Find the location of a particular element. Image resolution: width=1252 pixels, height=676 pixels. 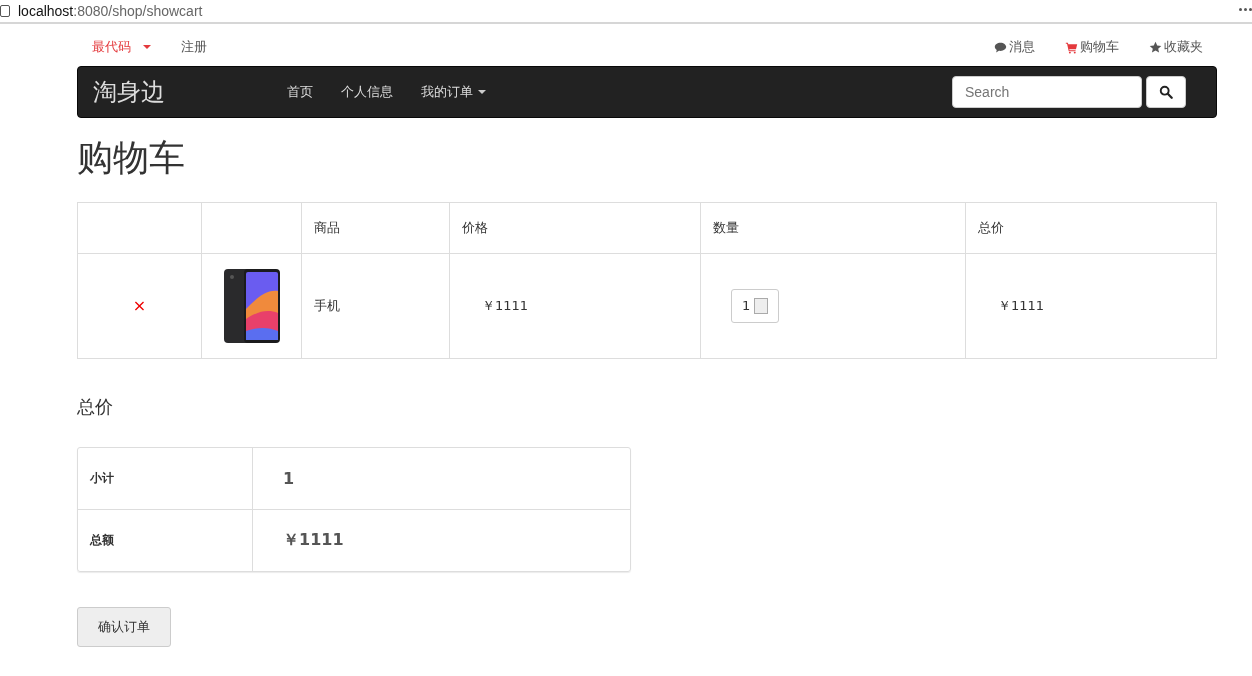

search-icon is located at coordinates (1166, 92).